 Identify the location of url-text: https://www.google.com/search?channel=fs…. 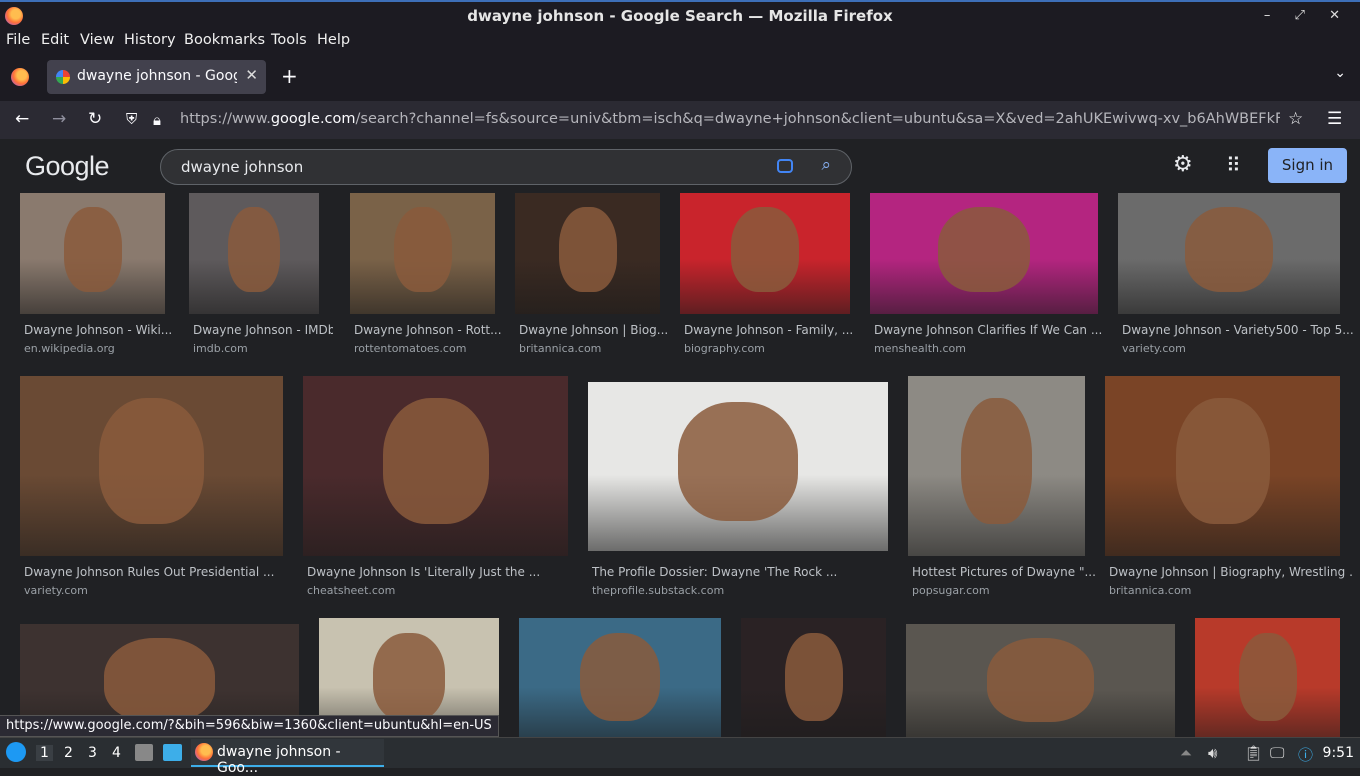
(730, 119).